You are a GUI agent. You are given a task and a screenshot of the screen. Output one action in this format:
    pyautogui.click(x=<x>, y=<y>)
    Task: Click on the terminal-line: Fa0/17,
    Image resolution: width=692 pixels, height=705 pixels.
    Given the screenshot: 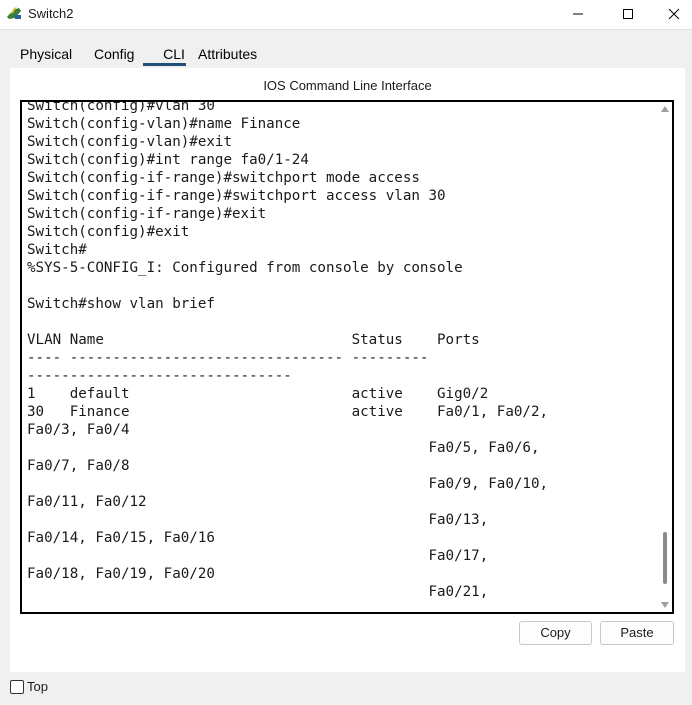 What is the action you would take?
    pyautogui.click(x=258, y=556)
    